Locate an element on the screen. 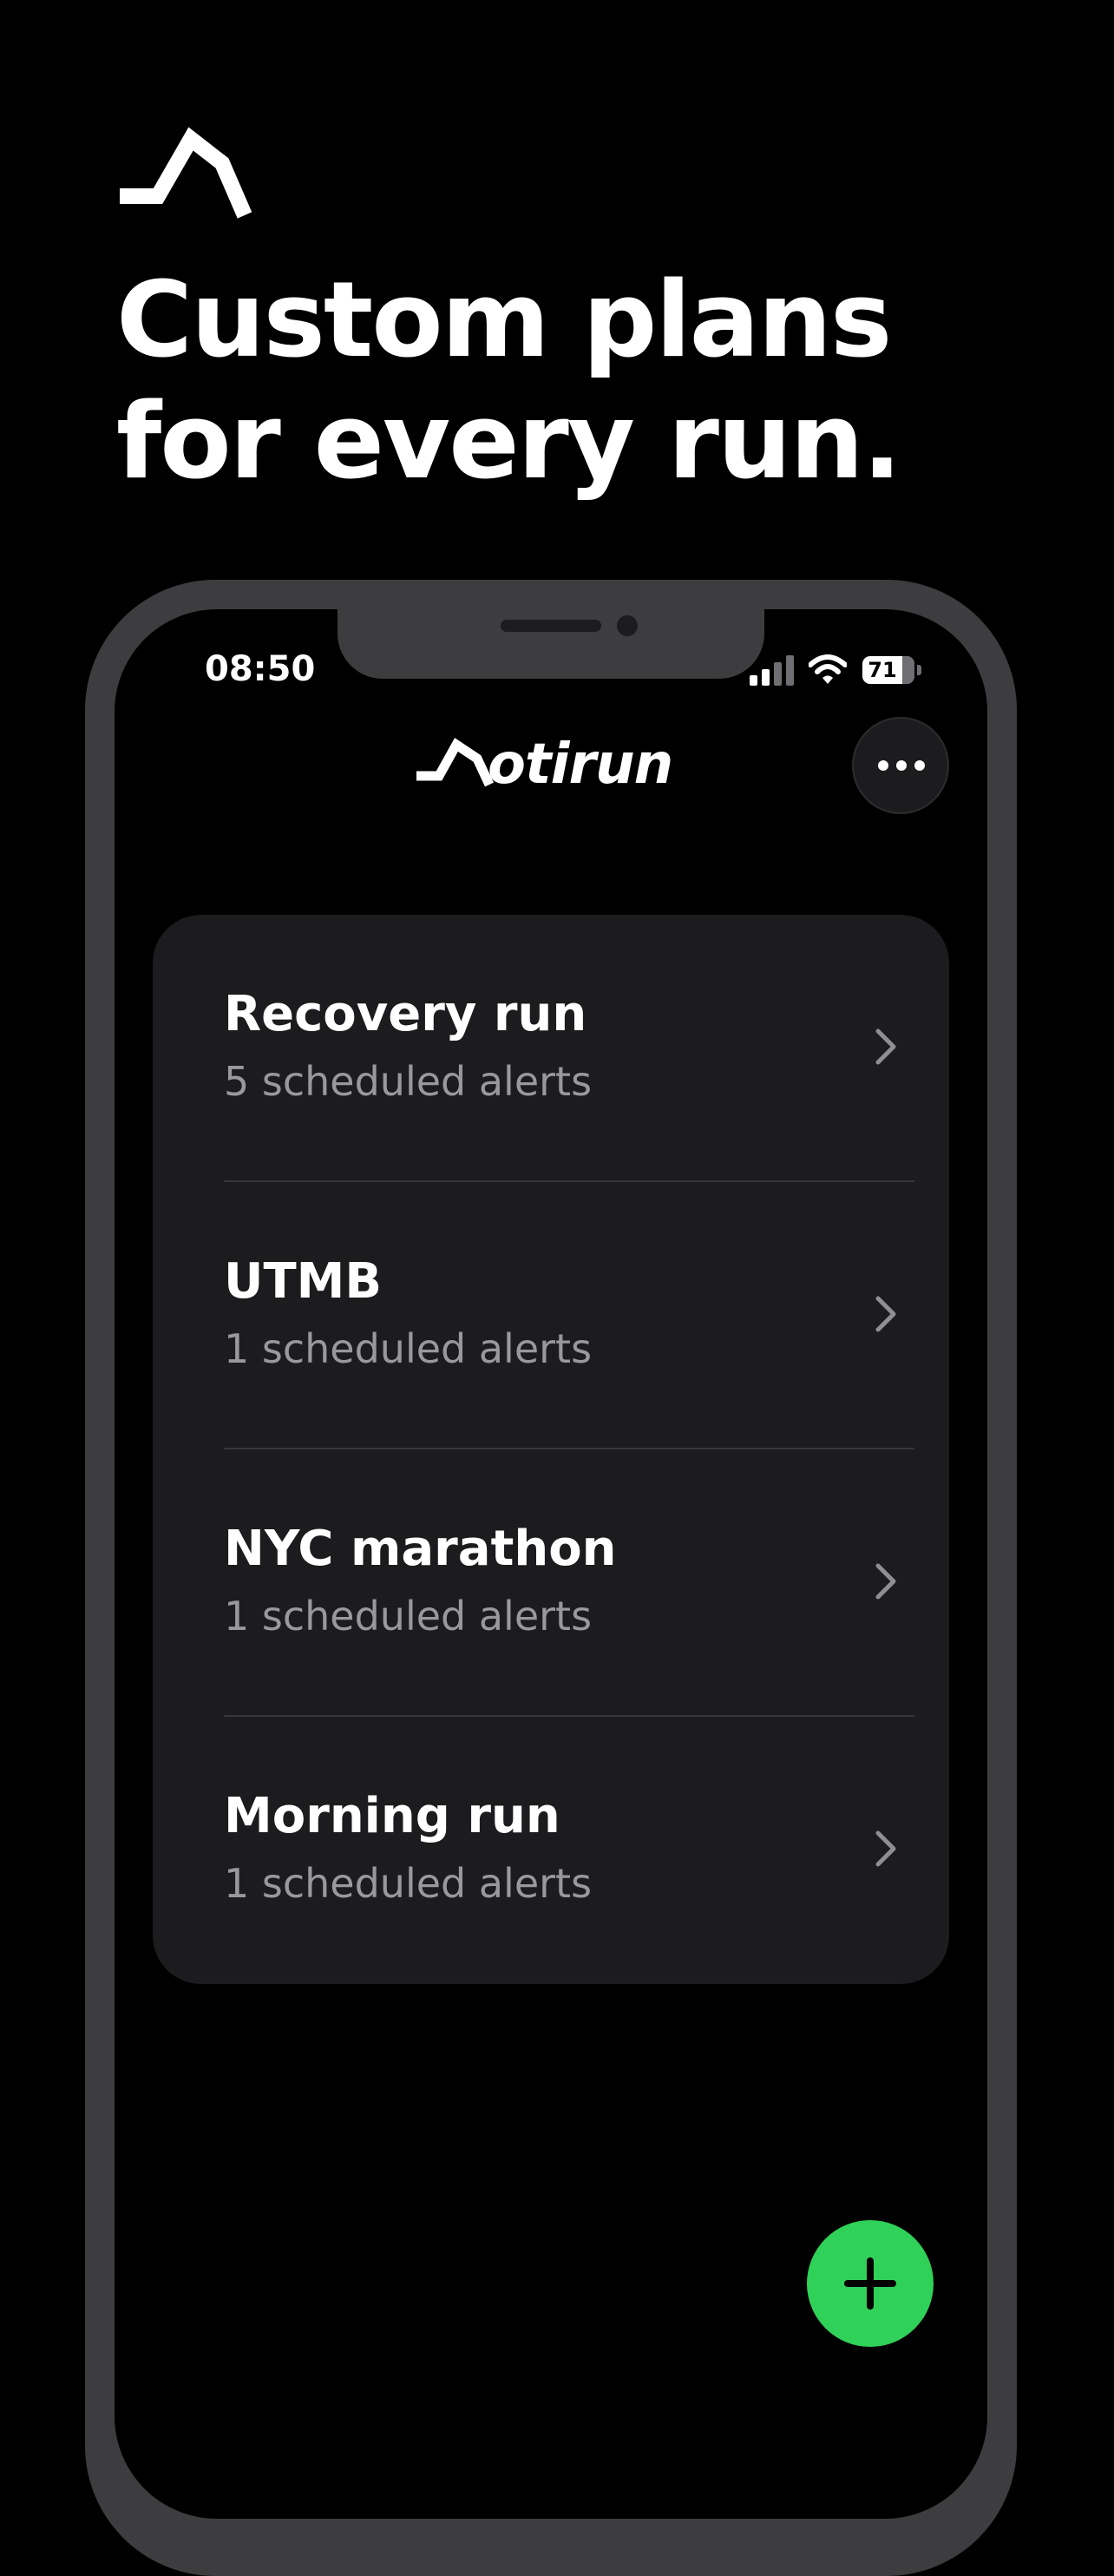 The image size is (1114, 2576). app-brand-name: otirun is located at coordinates (580, 765).